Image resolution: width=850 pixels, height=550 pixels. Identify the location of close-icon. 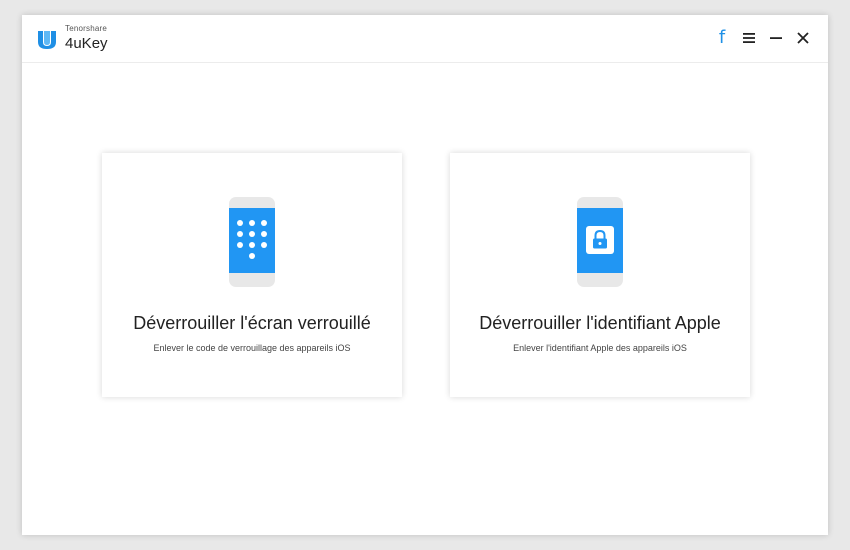
(803, 38).